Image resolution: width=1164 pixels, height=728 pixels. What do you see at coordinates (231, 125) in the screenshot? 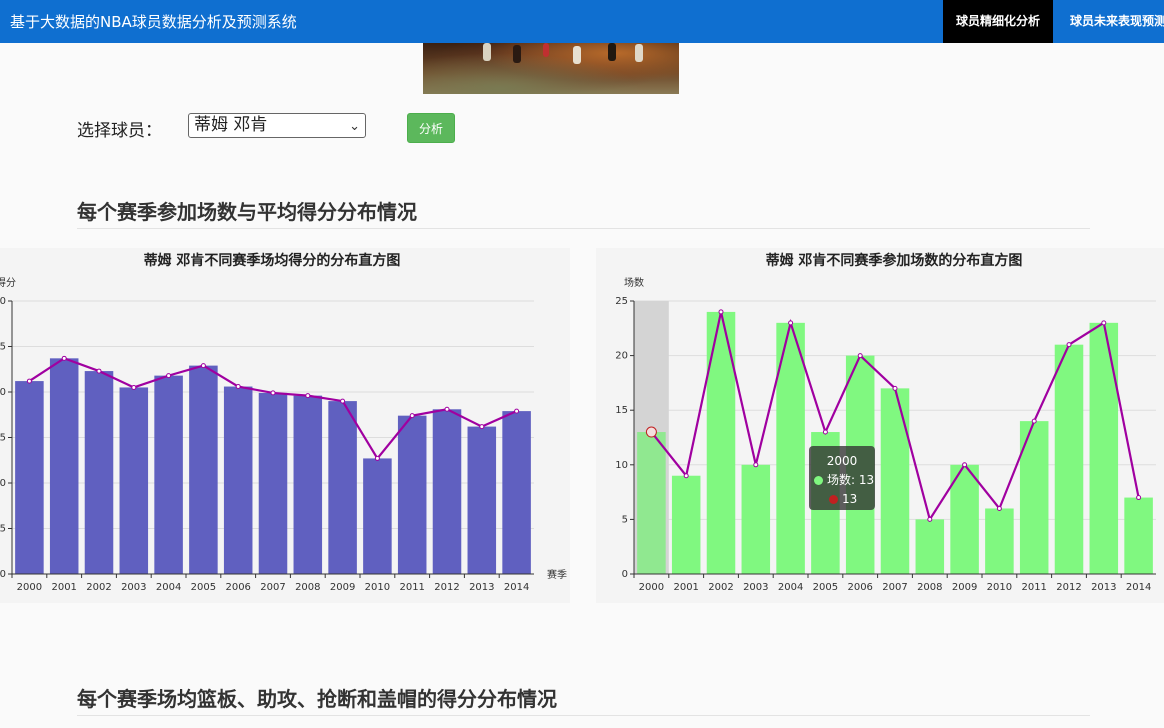
I see `player-select-value: 蒂姆 邓肯` at bounding box center [231, 125].